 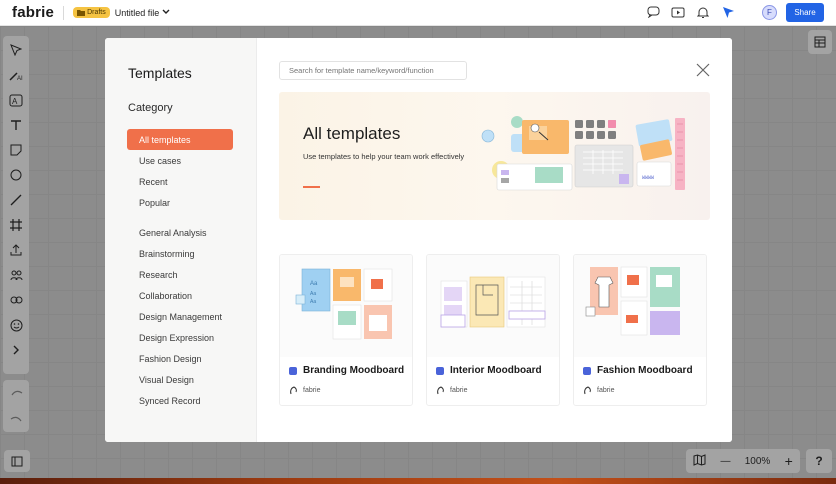 What do you see at coordinates (81, 13) in the screenshot?
I see `folder-icon` at bounding box center [81, 13].